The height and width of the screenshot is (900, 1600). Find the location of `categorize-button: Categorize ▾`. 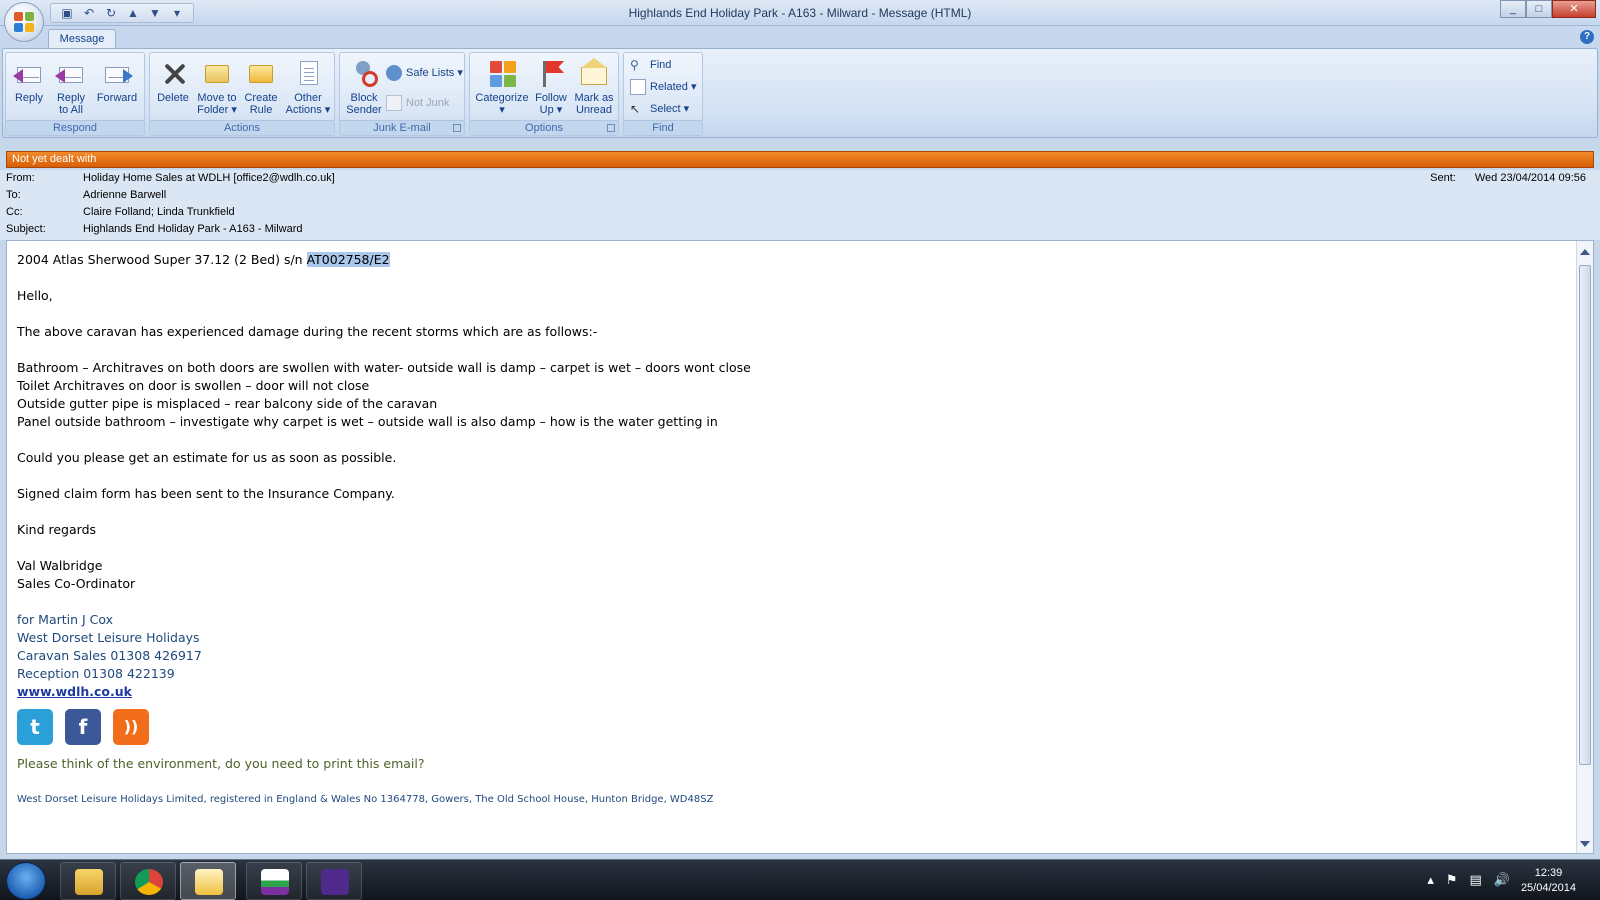

categorize-button: Categorize ▾ is located at coordinates (502, 86).